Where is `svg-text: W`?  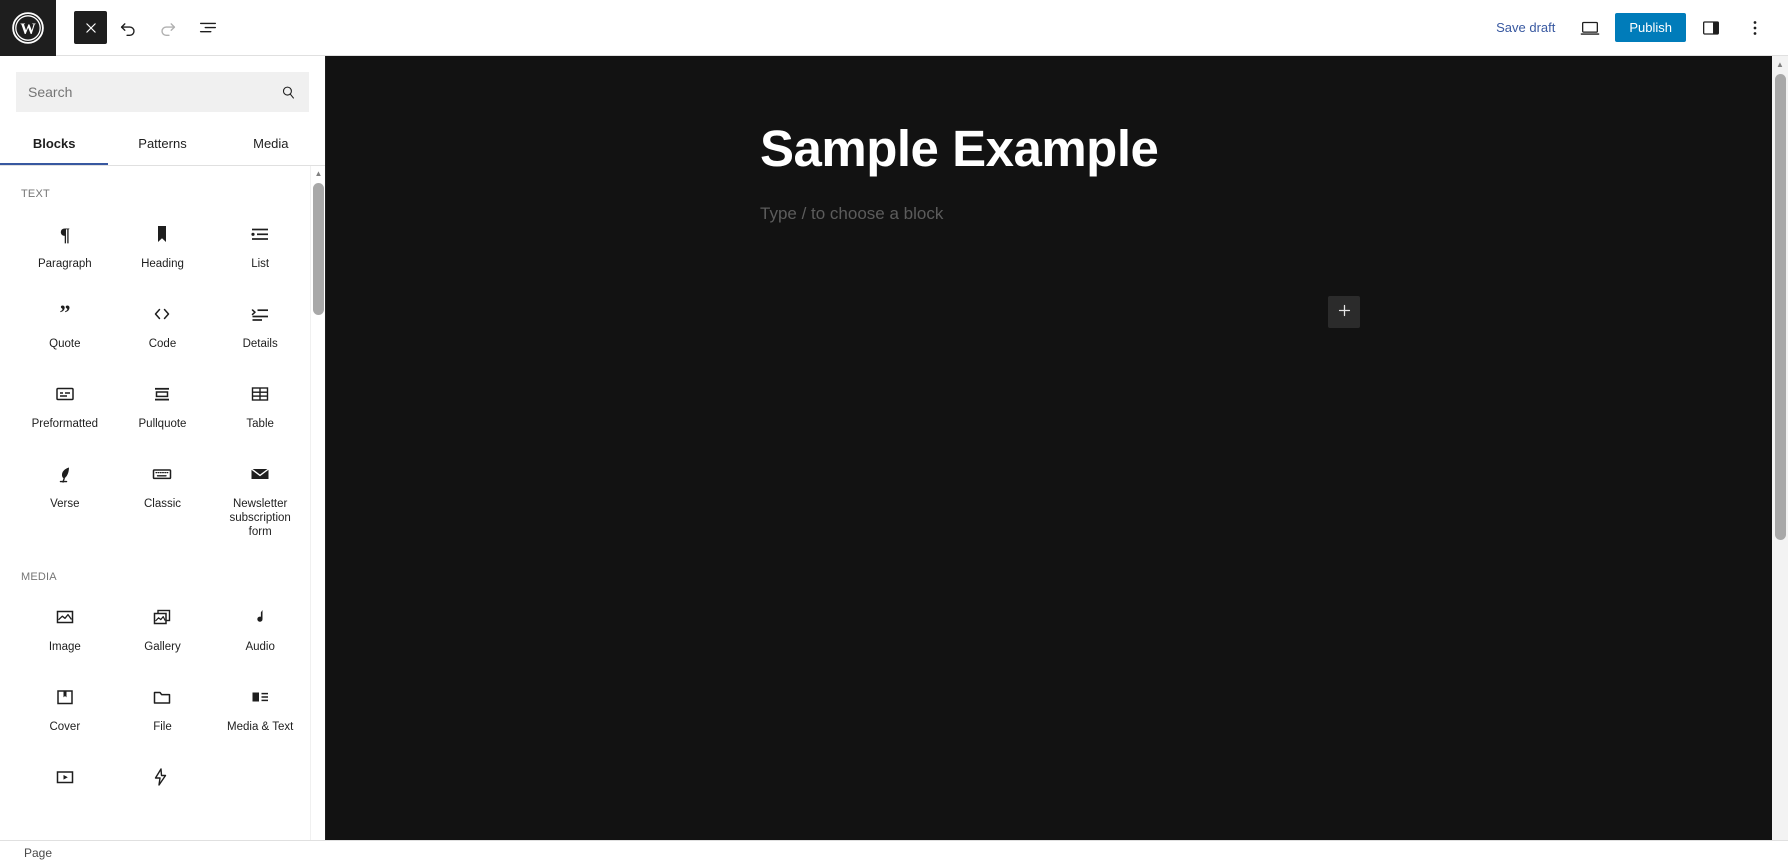 svg-text: W is located at coordinates (28, 29).